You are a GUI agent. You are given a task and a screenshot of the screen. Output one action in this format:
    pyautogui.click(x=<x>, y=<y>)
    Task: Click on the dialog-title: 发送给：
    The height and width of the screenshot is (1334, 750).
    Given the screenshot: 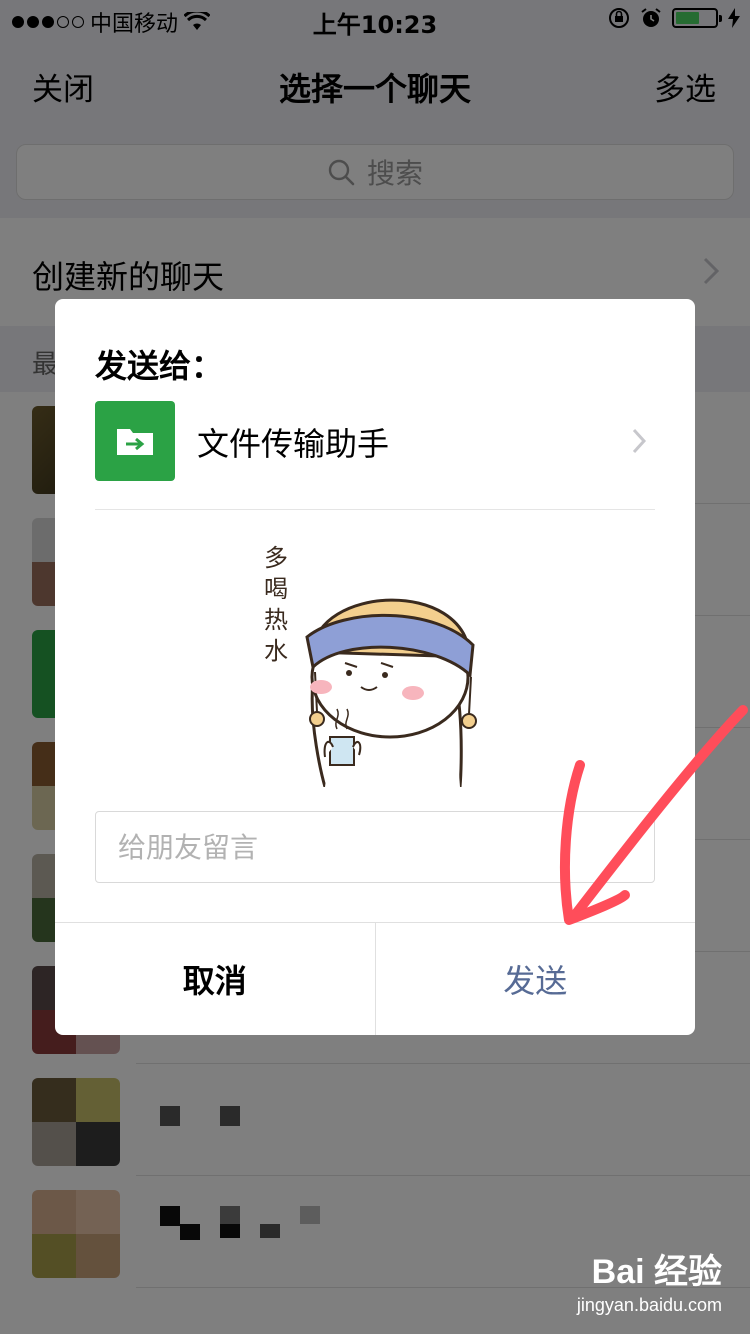 What is the action you would take?
    pyautogui.click(x=159, y=366)
    